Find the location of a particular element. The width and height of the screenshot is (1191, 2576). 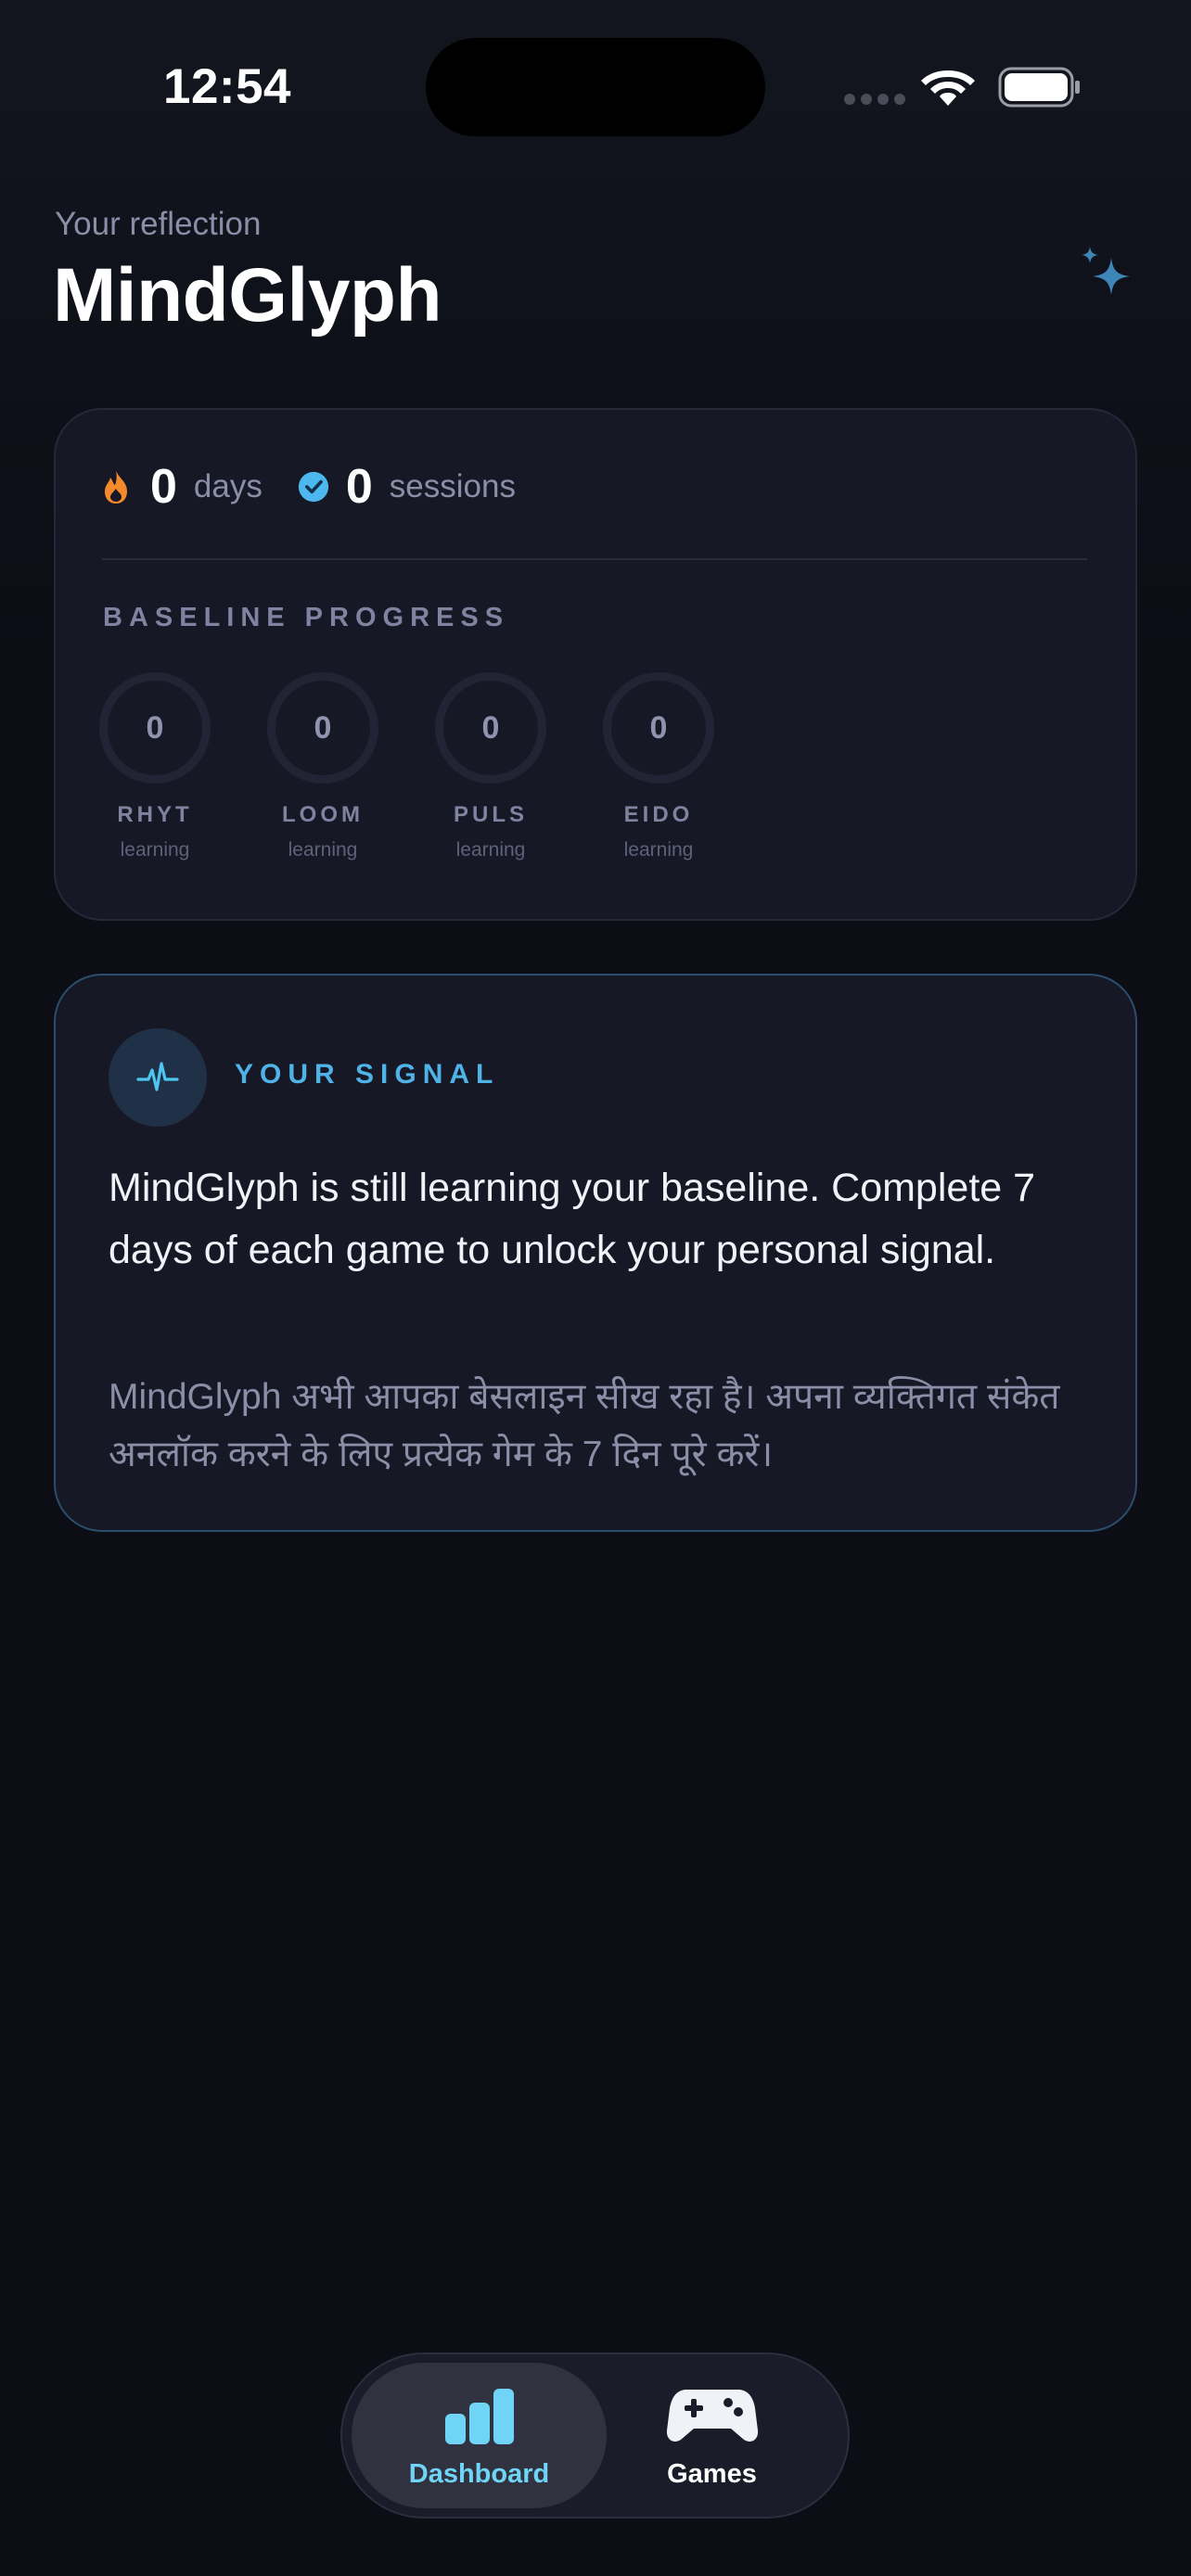

baseline-progress-label: BASELINE PROGRESS is located at coordinates (306, 618).